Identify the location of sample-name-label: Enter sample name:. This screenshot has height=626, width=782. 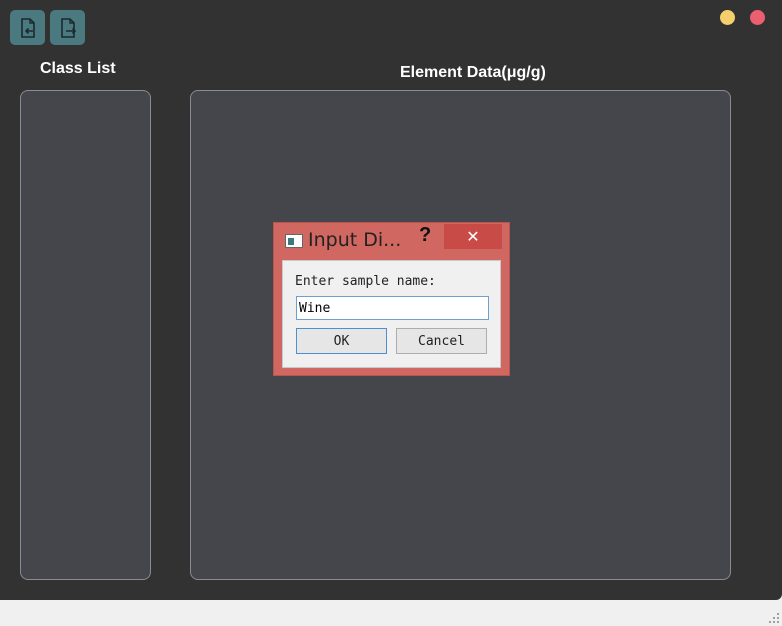
(365, 281).